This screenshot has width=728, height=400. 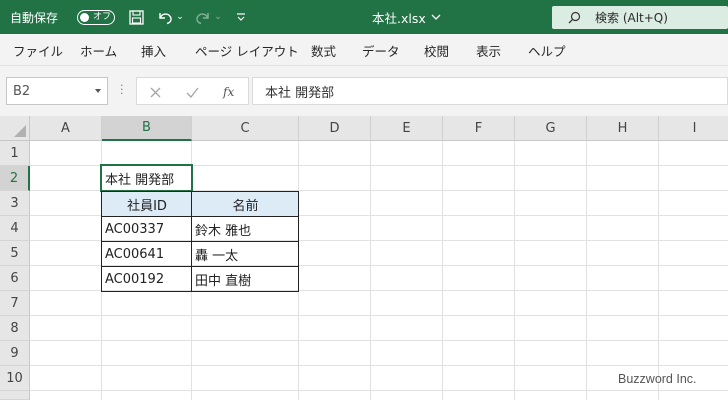 What do you see at coordinates (15, 253) in the screenshot?
I see `row-header-5: 5` at bounding box center [15, 253].